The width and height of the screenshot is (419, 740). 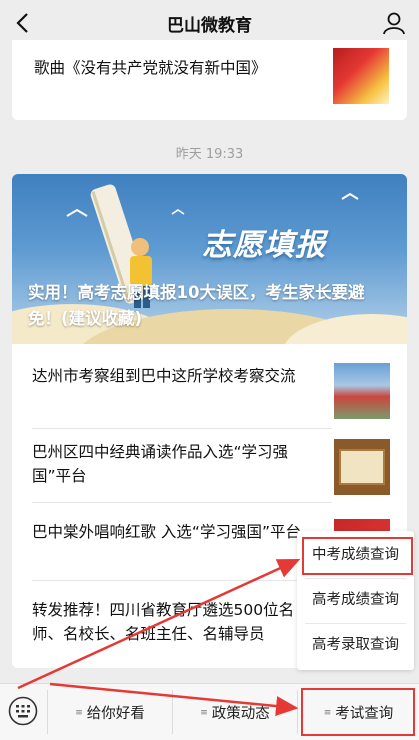 I want to click on submenu-item-gaokao-score: 高考成绩查询, so click(x=355, y=600).